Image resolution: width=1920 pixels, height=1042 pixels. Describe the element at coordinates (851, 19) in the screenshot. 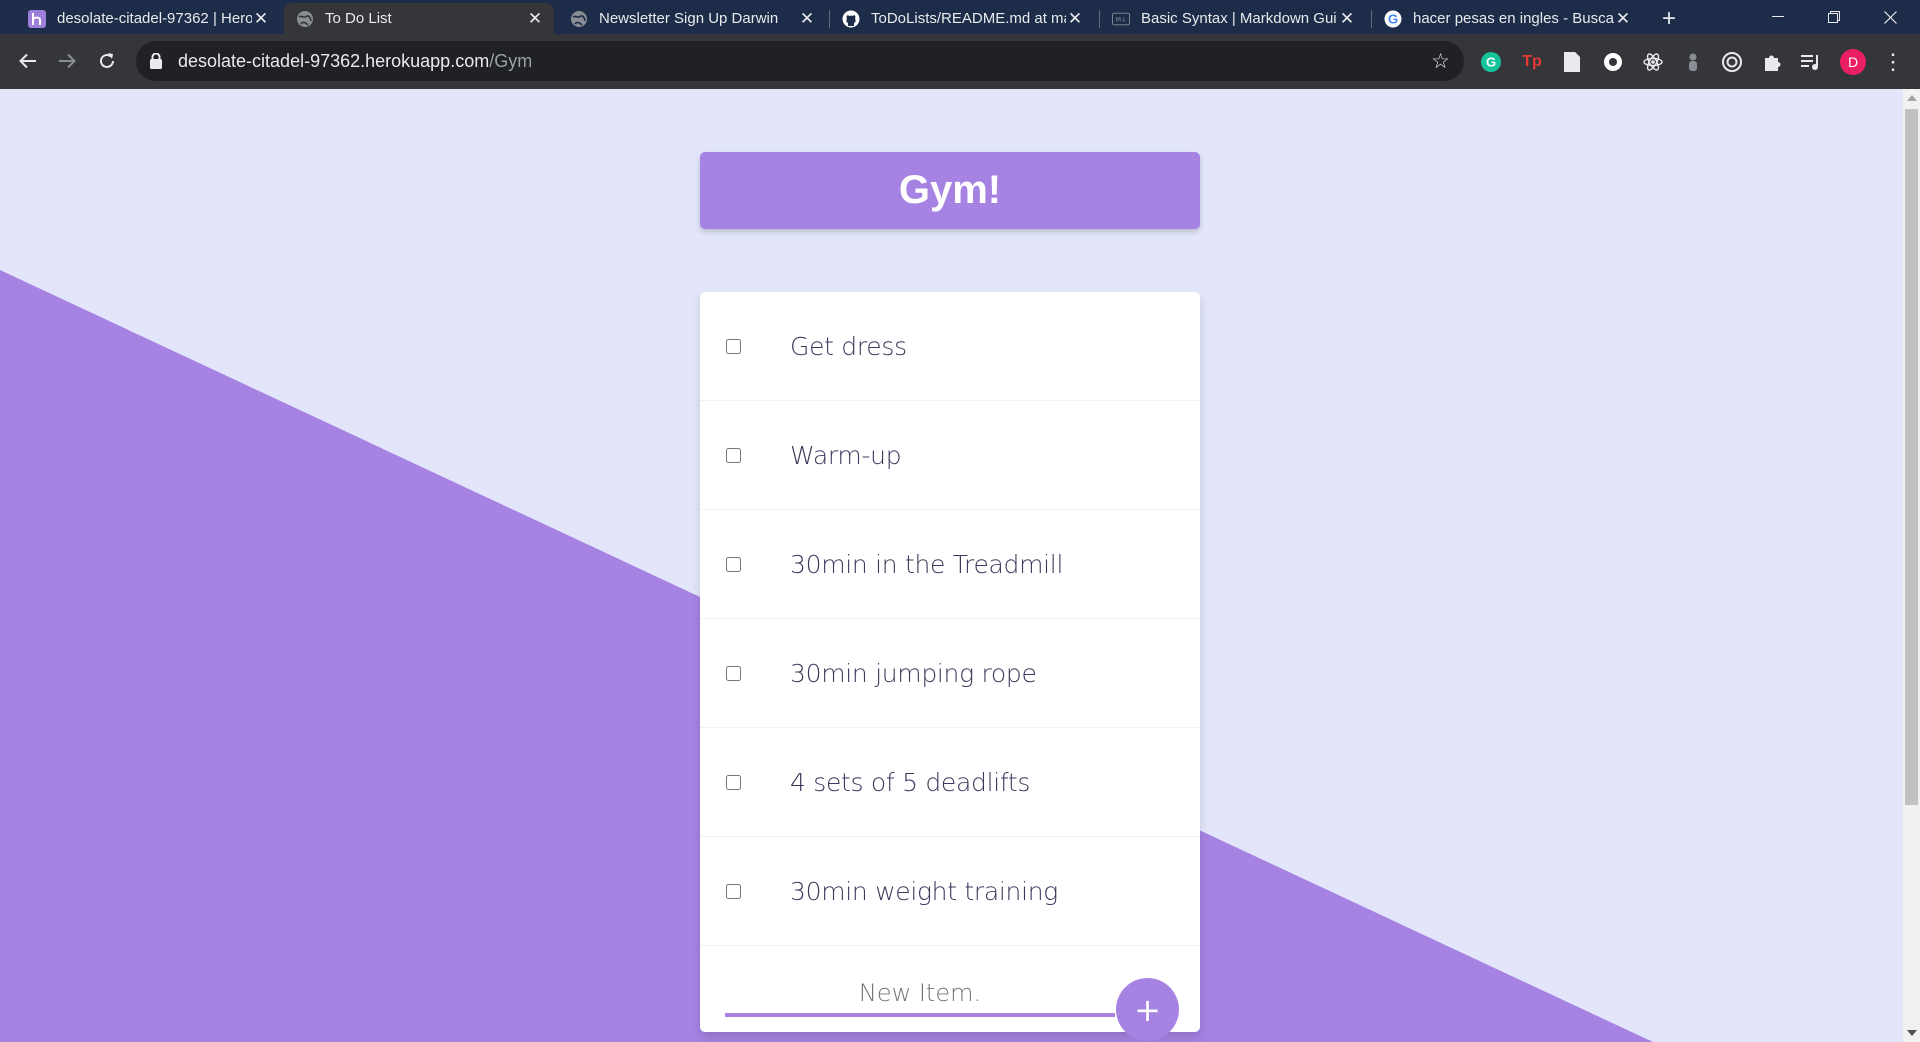

I see `github-icon` at that location.